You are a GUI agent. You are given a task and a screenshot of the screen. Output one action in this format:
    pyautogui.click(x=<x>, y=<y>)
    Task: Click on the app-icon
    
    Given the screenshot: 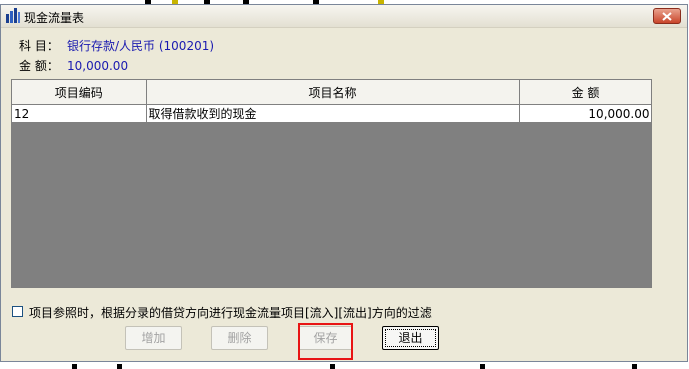 What is the action you would take?
    pyautogui.click(x=13, y=15)
    